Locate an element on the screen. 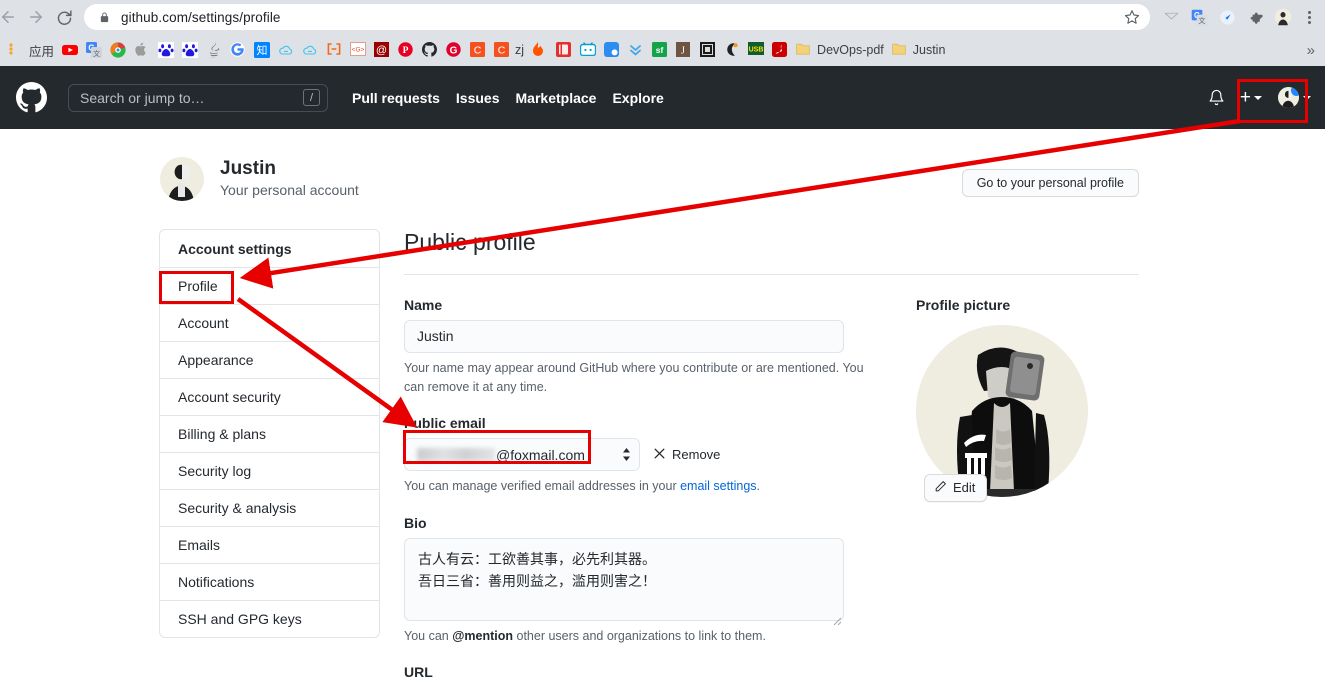 The image size is (1325, 687). bio-line-1: 古人有云：工欲善其事，必先利其器。 is located at coordinates (537, 558).